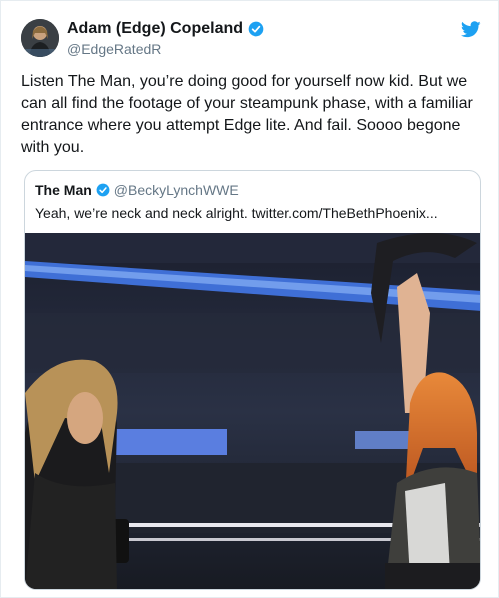 The image size is (499, 598). I want to click on quoted-display-name: The Man, so click(63, 190).